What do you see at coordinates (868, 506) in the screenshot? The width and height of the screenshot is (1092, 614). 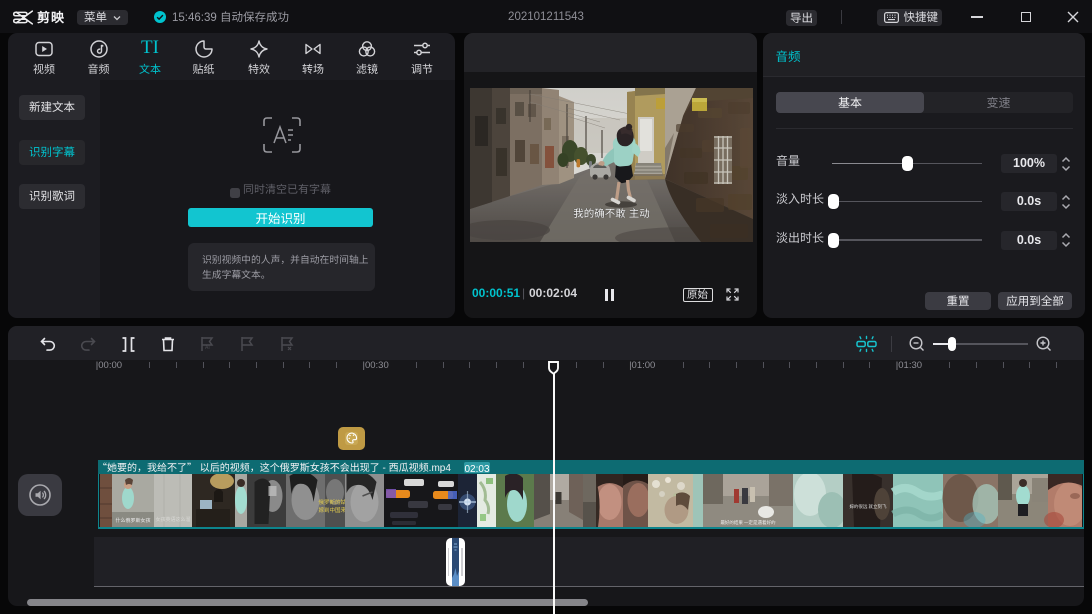 I see `svg-text: 嫁的很远 就立刻飞` at bounding box center [868, 506].